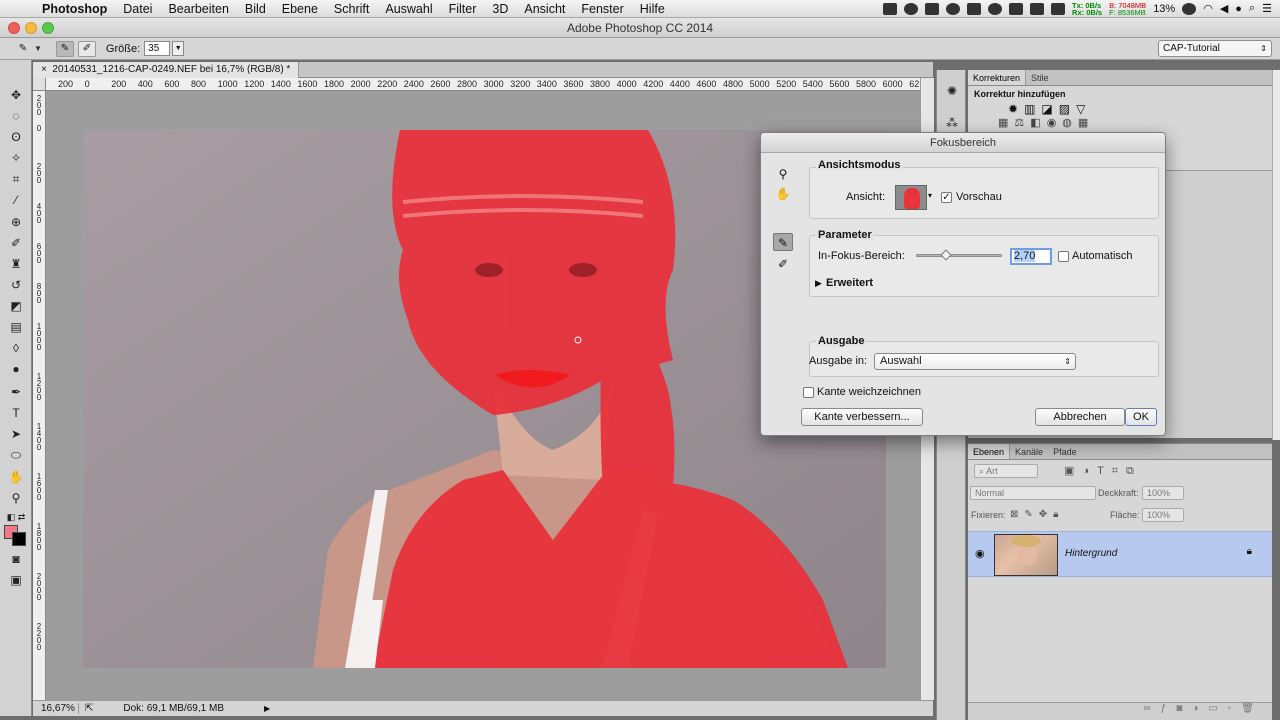  What do you see at coordinates (16, 306) in the screenshot?
I see `eraser-tool-icon: ◩` at bounding box center [16, 306].